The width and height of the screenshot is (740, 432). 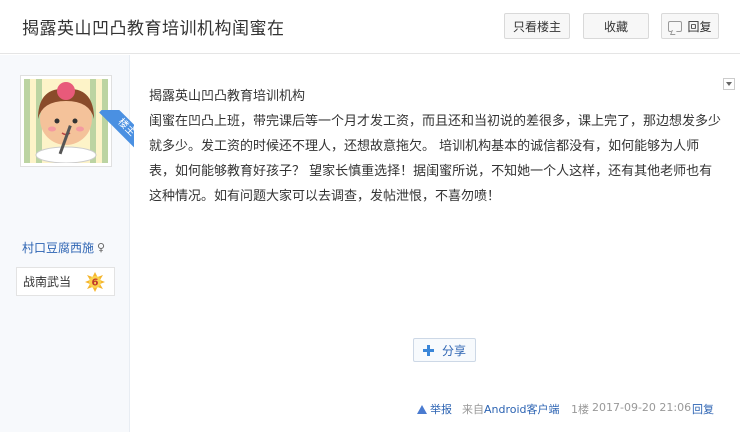 What do you see at coordinates (642, 407) in the screenshot?
I see `post-time: 2017-09-20 21:06` at bounding box center [642, 407].